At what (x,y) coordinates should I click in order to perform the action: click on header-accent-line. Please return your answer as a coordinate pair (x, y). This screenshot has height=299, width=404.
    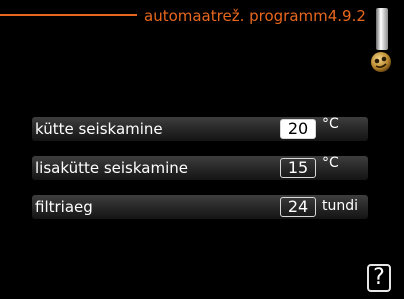
    Looking at the image, I should click on (68, 15).